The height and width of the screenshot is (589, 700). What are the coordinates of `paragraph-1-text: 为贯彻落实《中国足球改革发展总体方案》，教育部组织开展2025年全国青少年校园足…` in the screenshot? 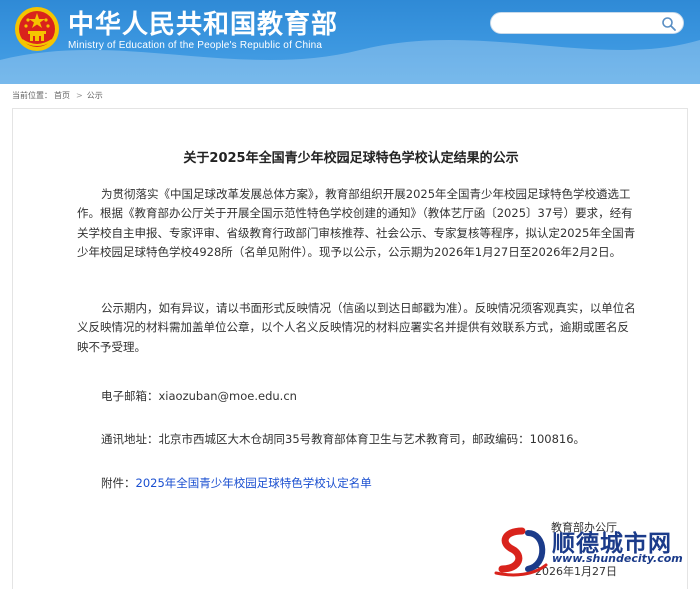 It's located at (356, 223).